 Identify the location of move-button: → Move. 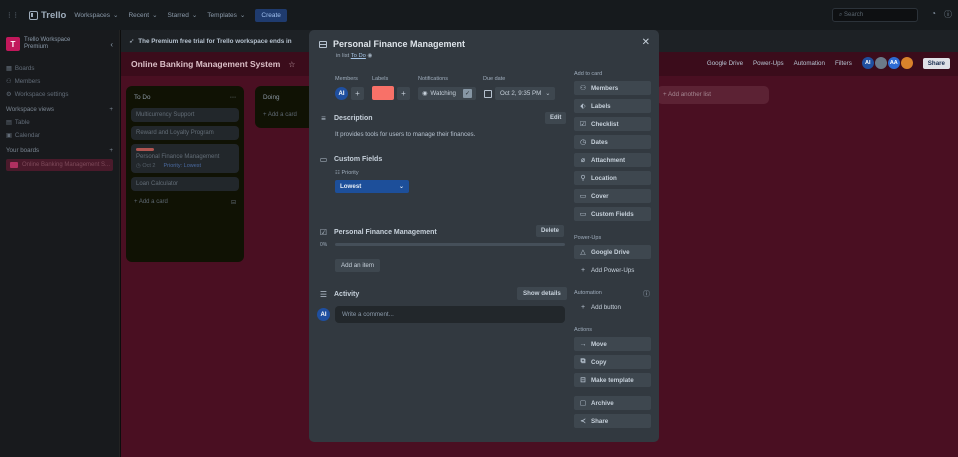
(612, 344).